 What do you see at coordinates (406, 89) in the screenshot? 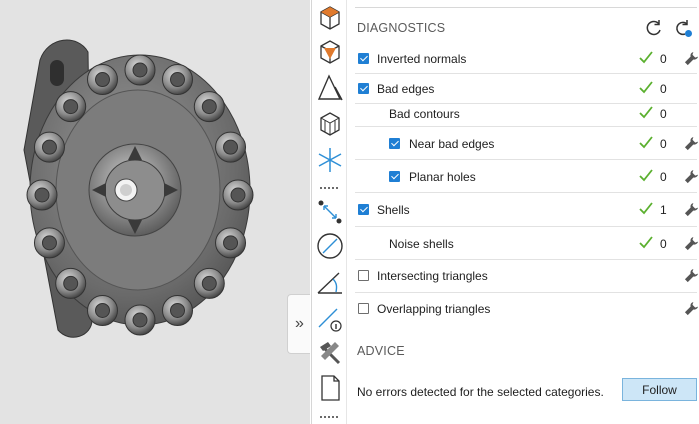
I see `diag-label: Bad edges` at bounding box center [406, 89].